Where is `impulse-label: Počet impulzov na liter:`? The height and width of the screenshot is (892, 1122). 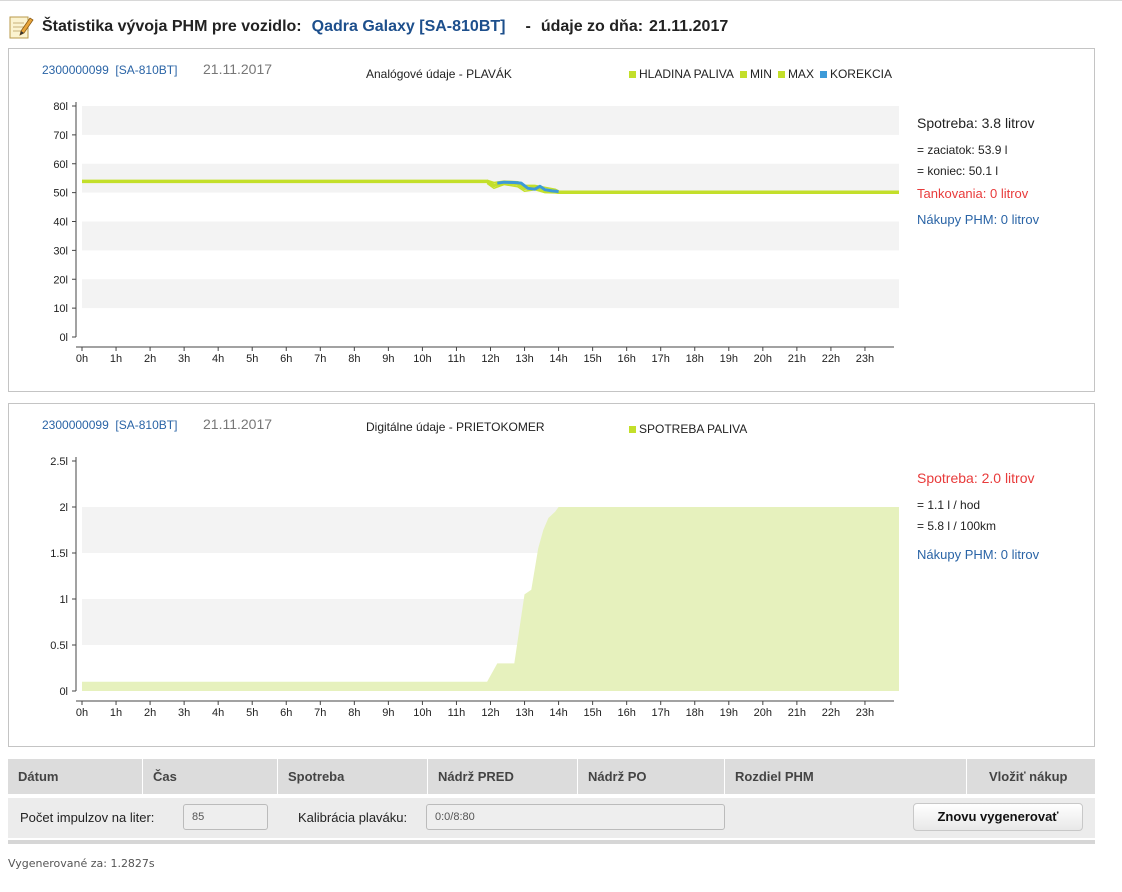 impulse-label: Počet impulzov na liter: is located at coordinates (87, 817).